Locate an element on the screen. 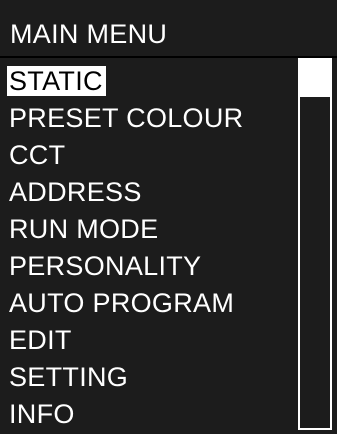 The image size is (337, 434). menu-item-run-mode: RUN MODE is located at coordinates (126, 230).